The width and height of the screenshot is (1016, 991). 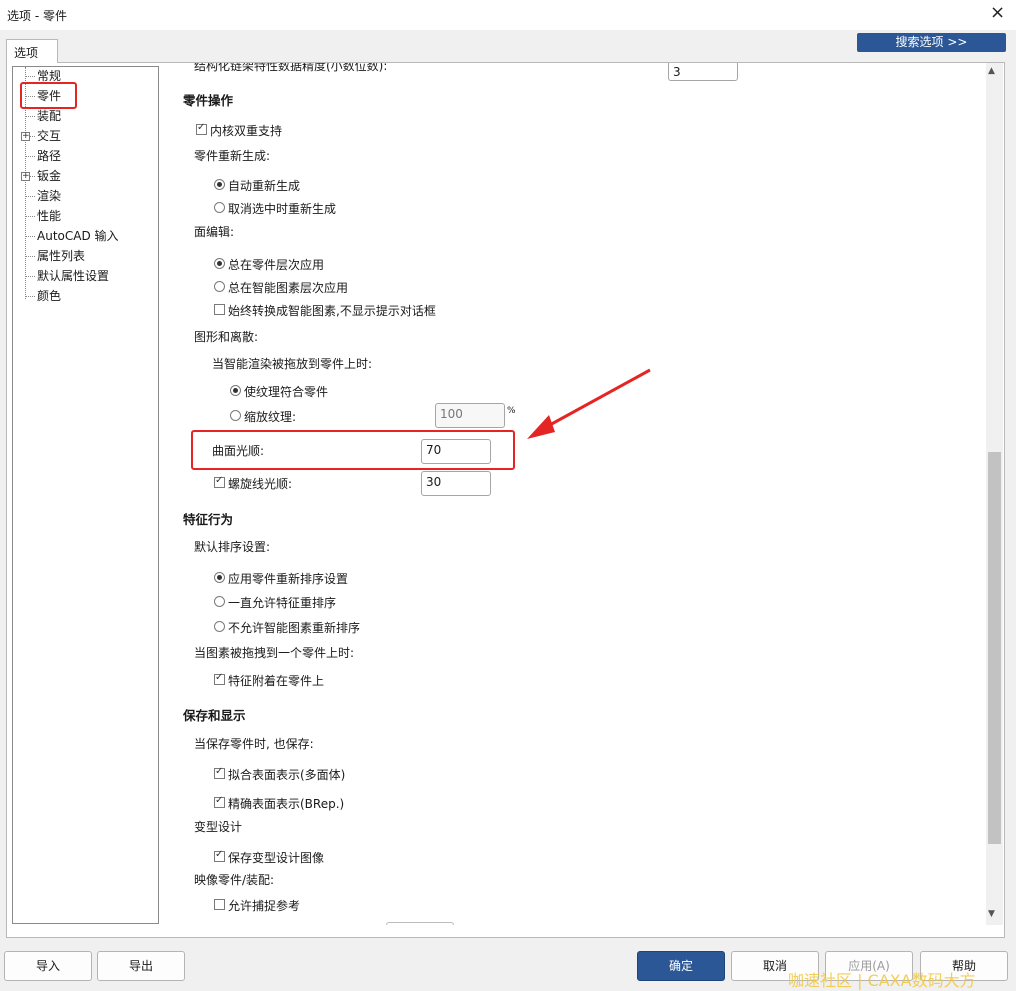 What do you see at coordinates (232, 156) in the screenshot?
I see `regen-label: 零件重新生成:` at bounding box center [232, 156].